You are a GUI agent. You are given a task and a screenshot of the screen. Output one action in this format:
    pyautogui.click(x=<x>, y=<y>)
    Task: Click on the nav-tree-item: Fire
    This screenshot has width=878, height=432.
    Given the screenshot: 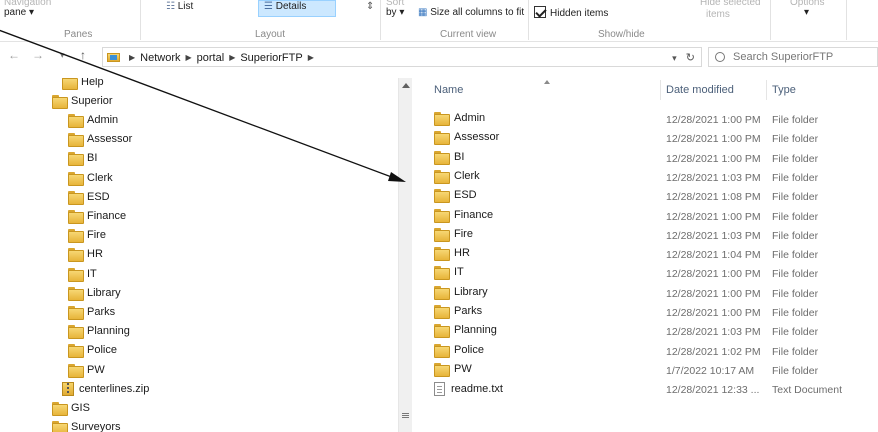 What is the action you would take?
    pyautogui.click(x=87, y=235)
    